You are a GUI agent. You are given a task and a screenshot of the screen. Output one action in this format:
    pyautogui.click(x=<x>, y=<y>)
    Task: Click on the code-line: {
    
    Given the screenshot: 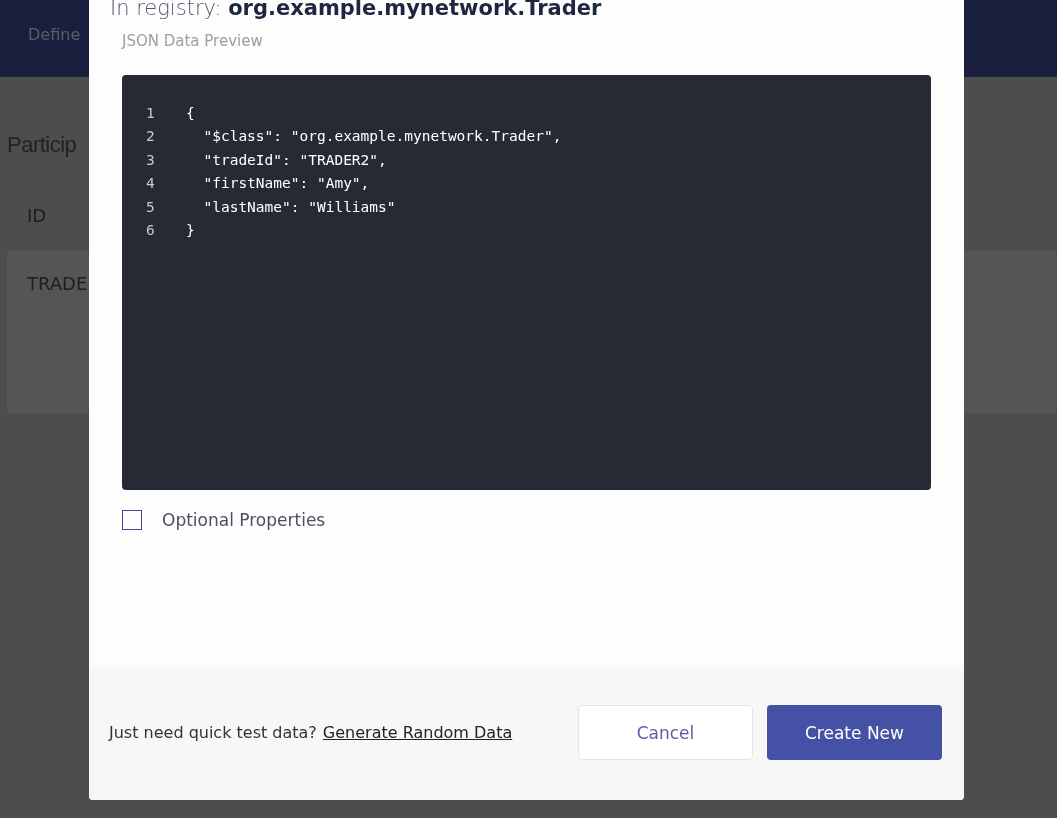 What is the action you would take?
    pyautogui.click(x=190, y=112)
    